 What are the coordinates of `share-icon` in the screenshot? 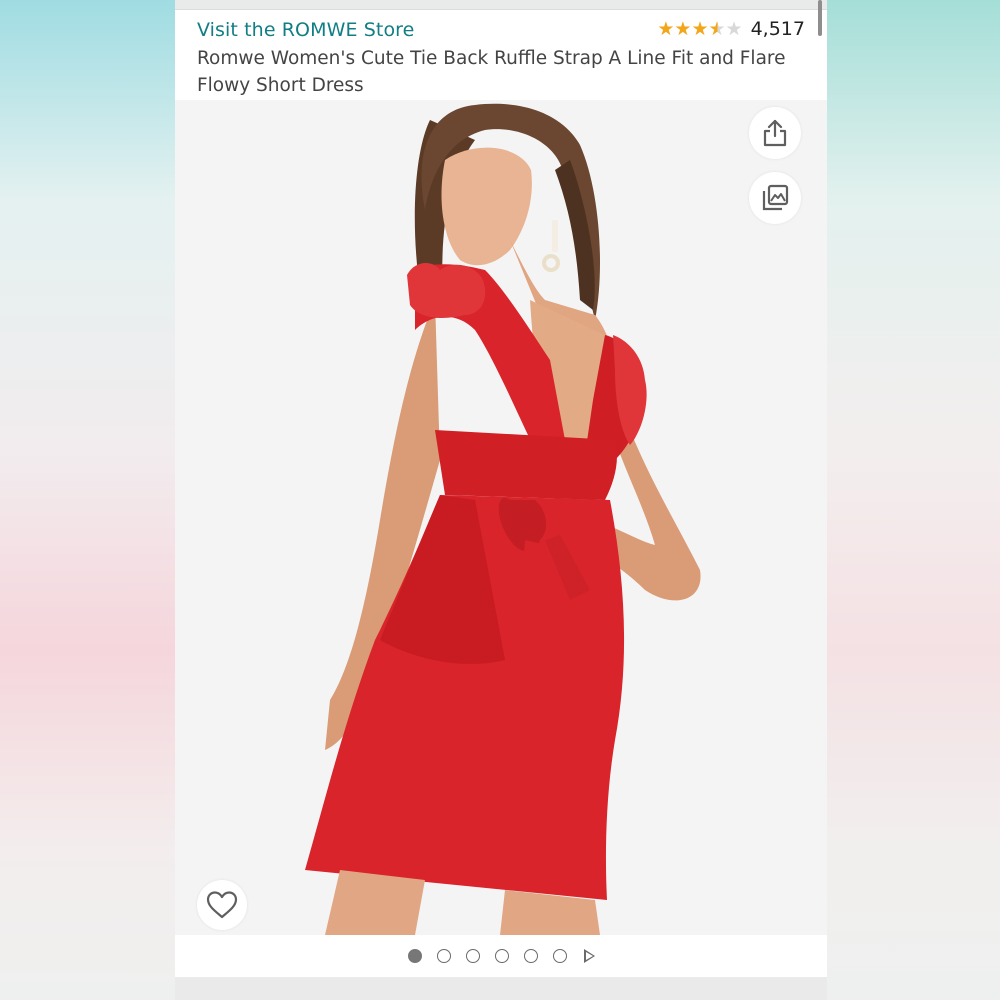 It's located at (775, 133).